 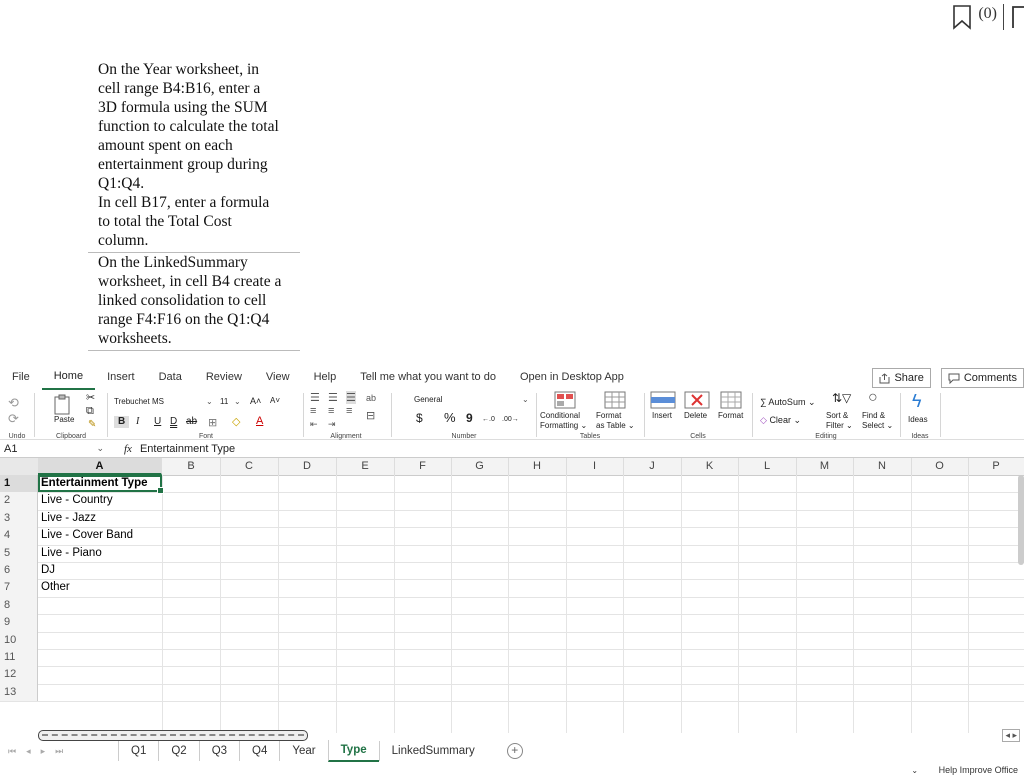 I want to click on select-all-corner, so click(x=19, y=466).